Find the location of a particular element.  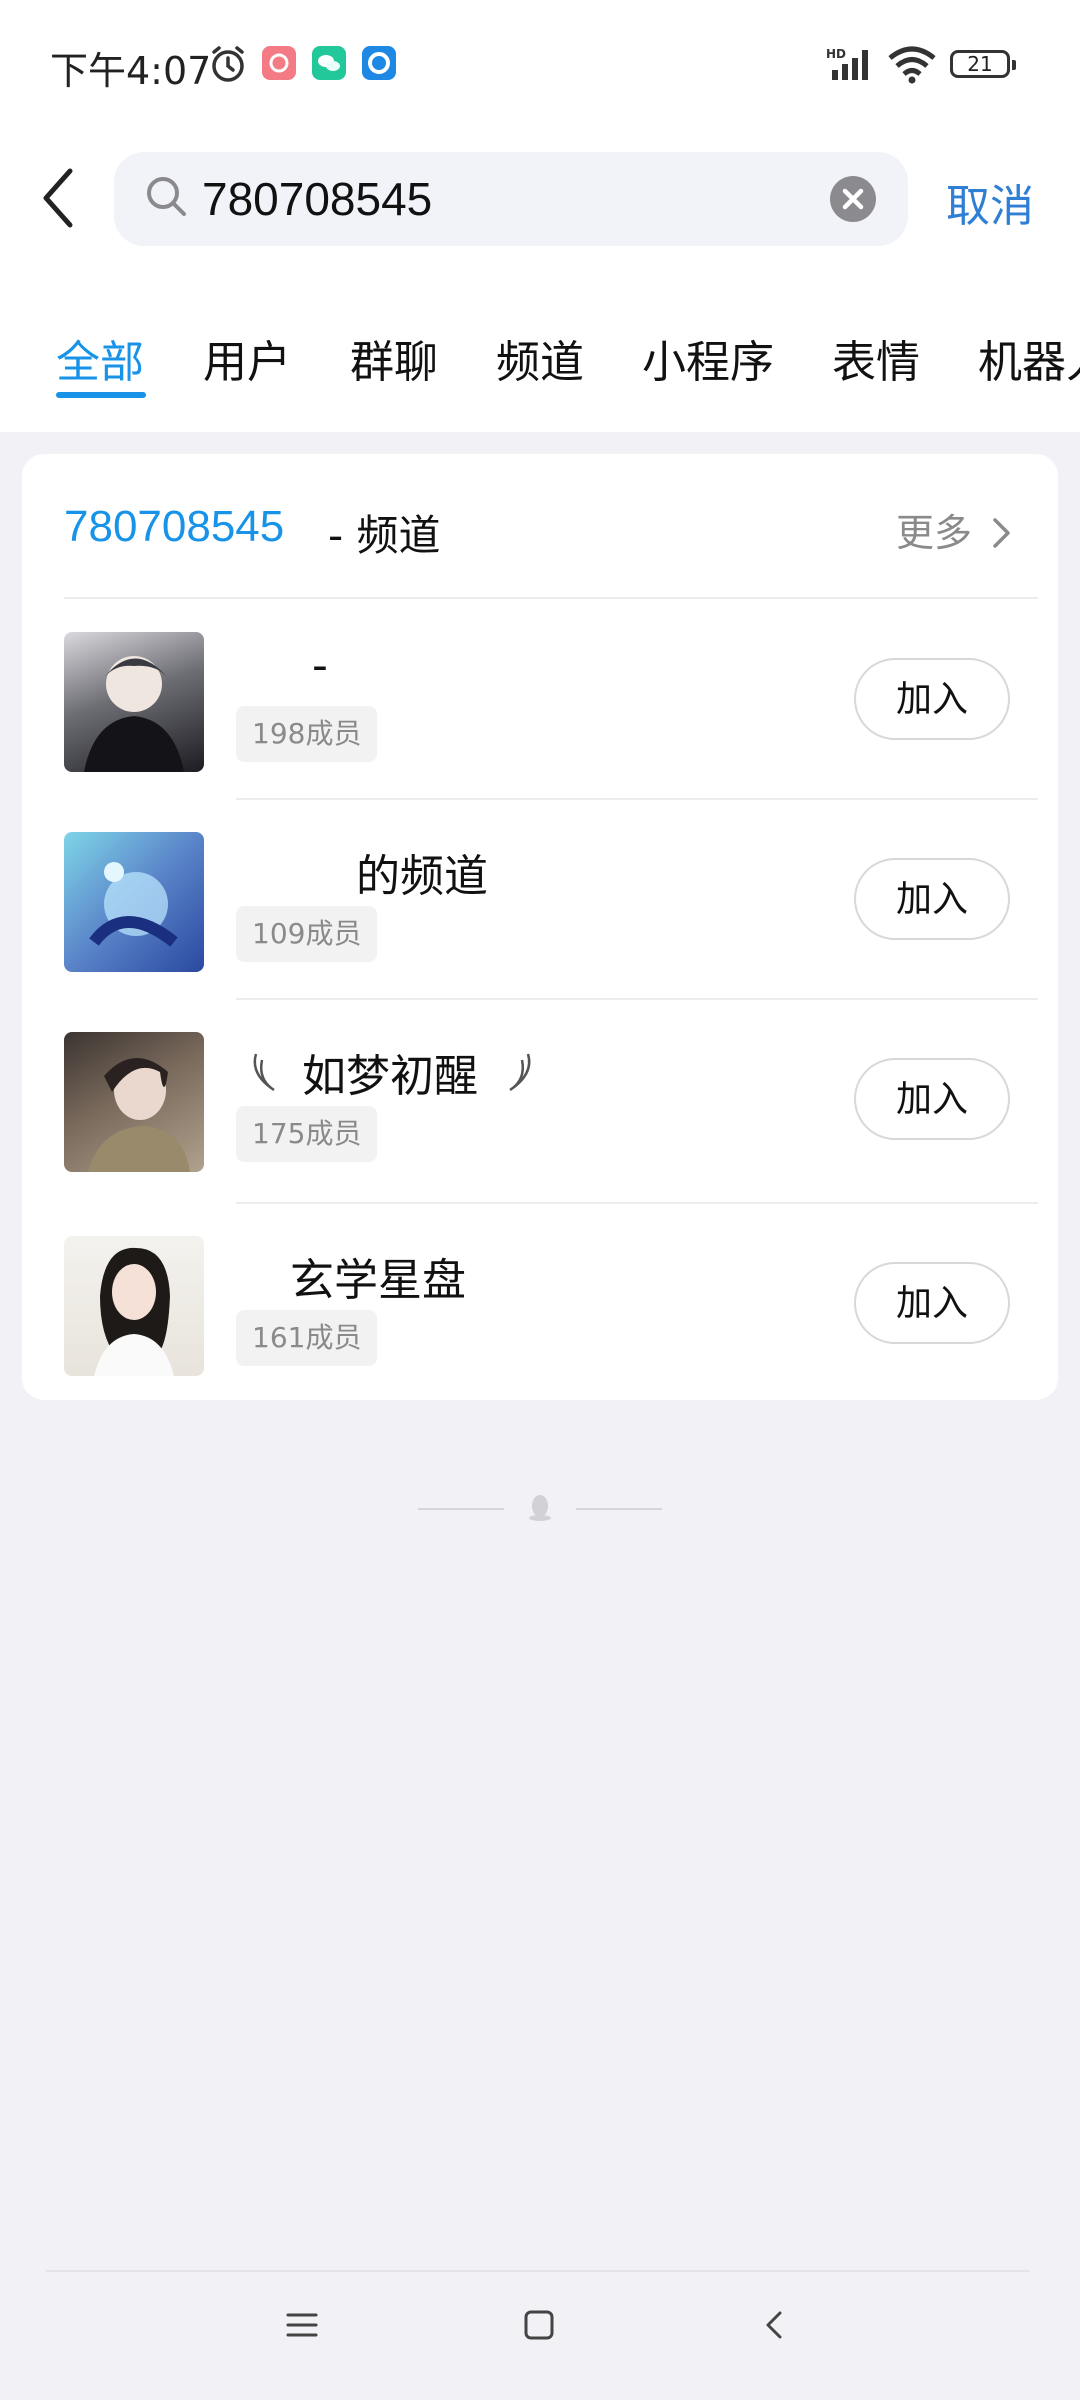

member-count: 161成员 is located at coordinates (307, 1338).